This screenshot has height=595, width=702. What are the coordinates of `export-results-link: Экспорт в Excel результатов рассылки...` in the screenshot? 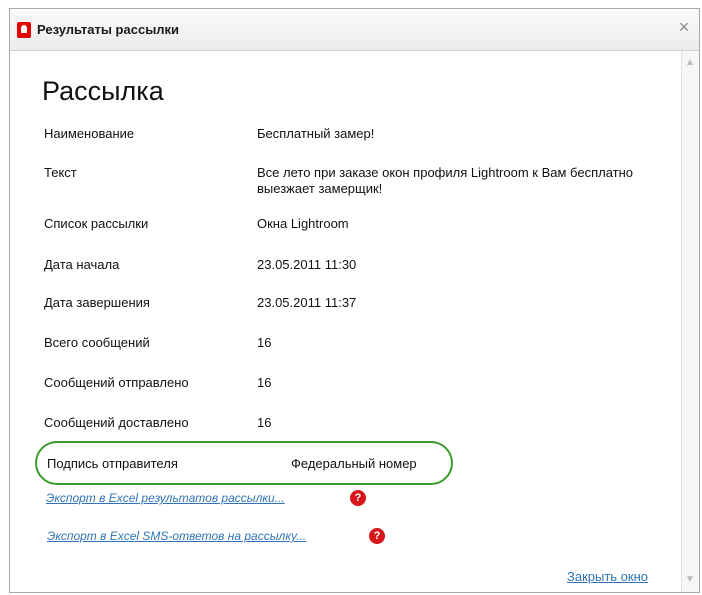 It's located at (165, 498).